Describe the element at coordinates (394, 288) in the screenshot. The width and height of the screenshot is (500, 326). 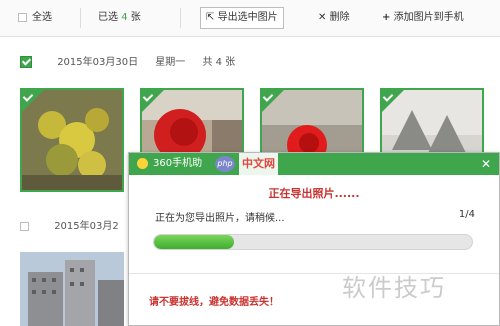
I see `watermark: 软件技巧` at that location.